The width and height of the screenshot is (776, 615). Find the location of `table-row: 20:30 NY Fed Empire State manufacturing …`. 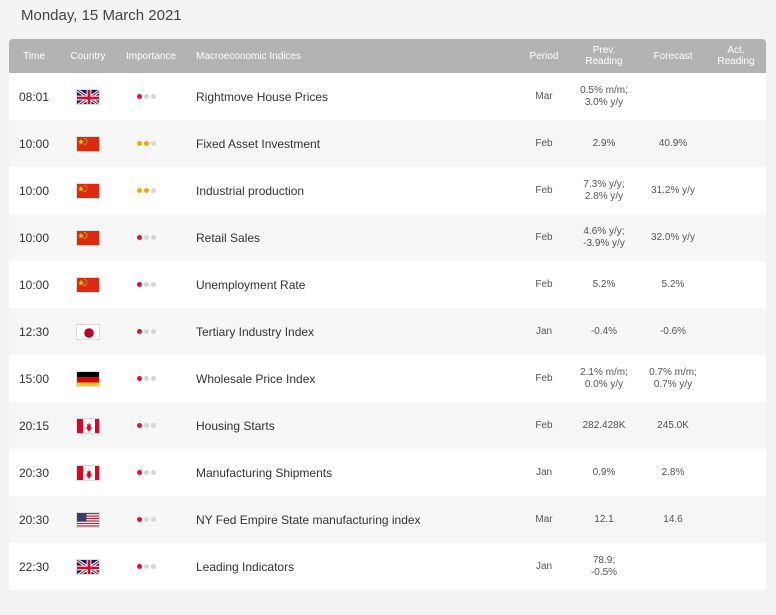

table-row: 20:30 NY Fed Empire State manufacturing … is located at coordinates (387, 519).